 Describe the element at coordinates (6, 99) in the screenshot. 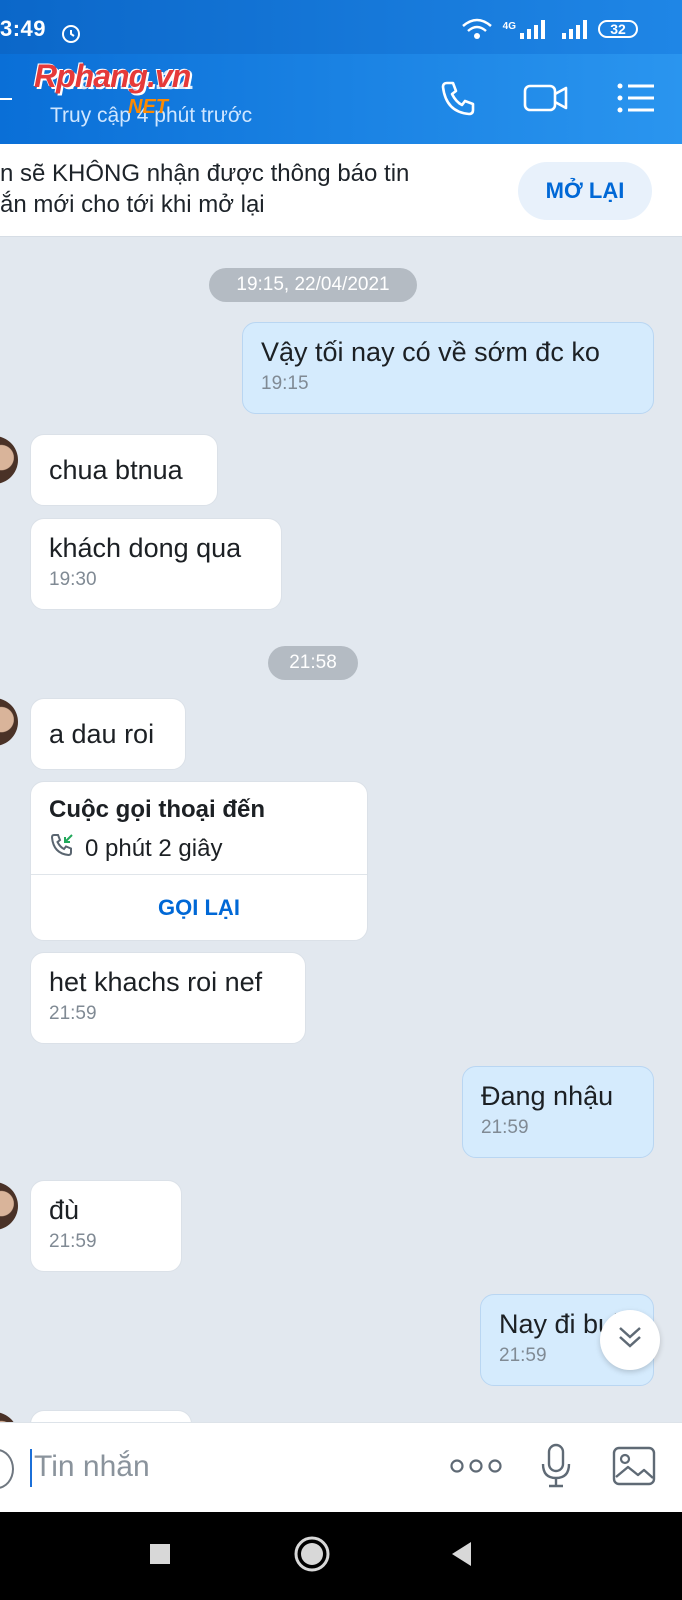

I see `back-button` at that location.